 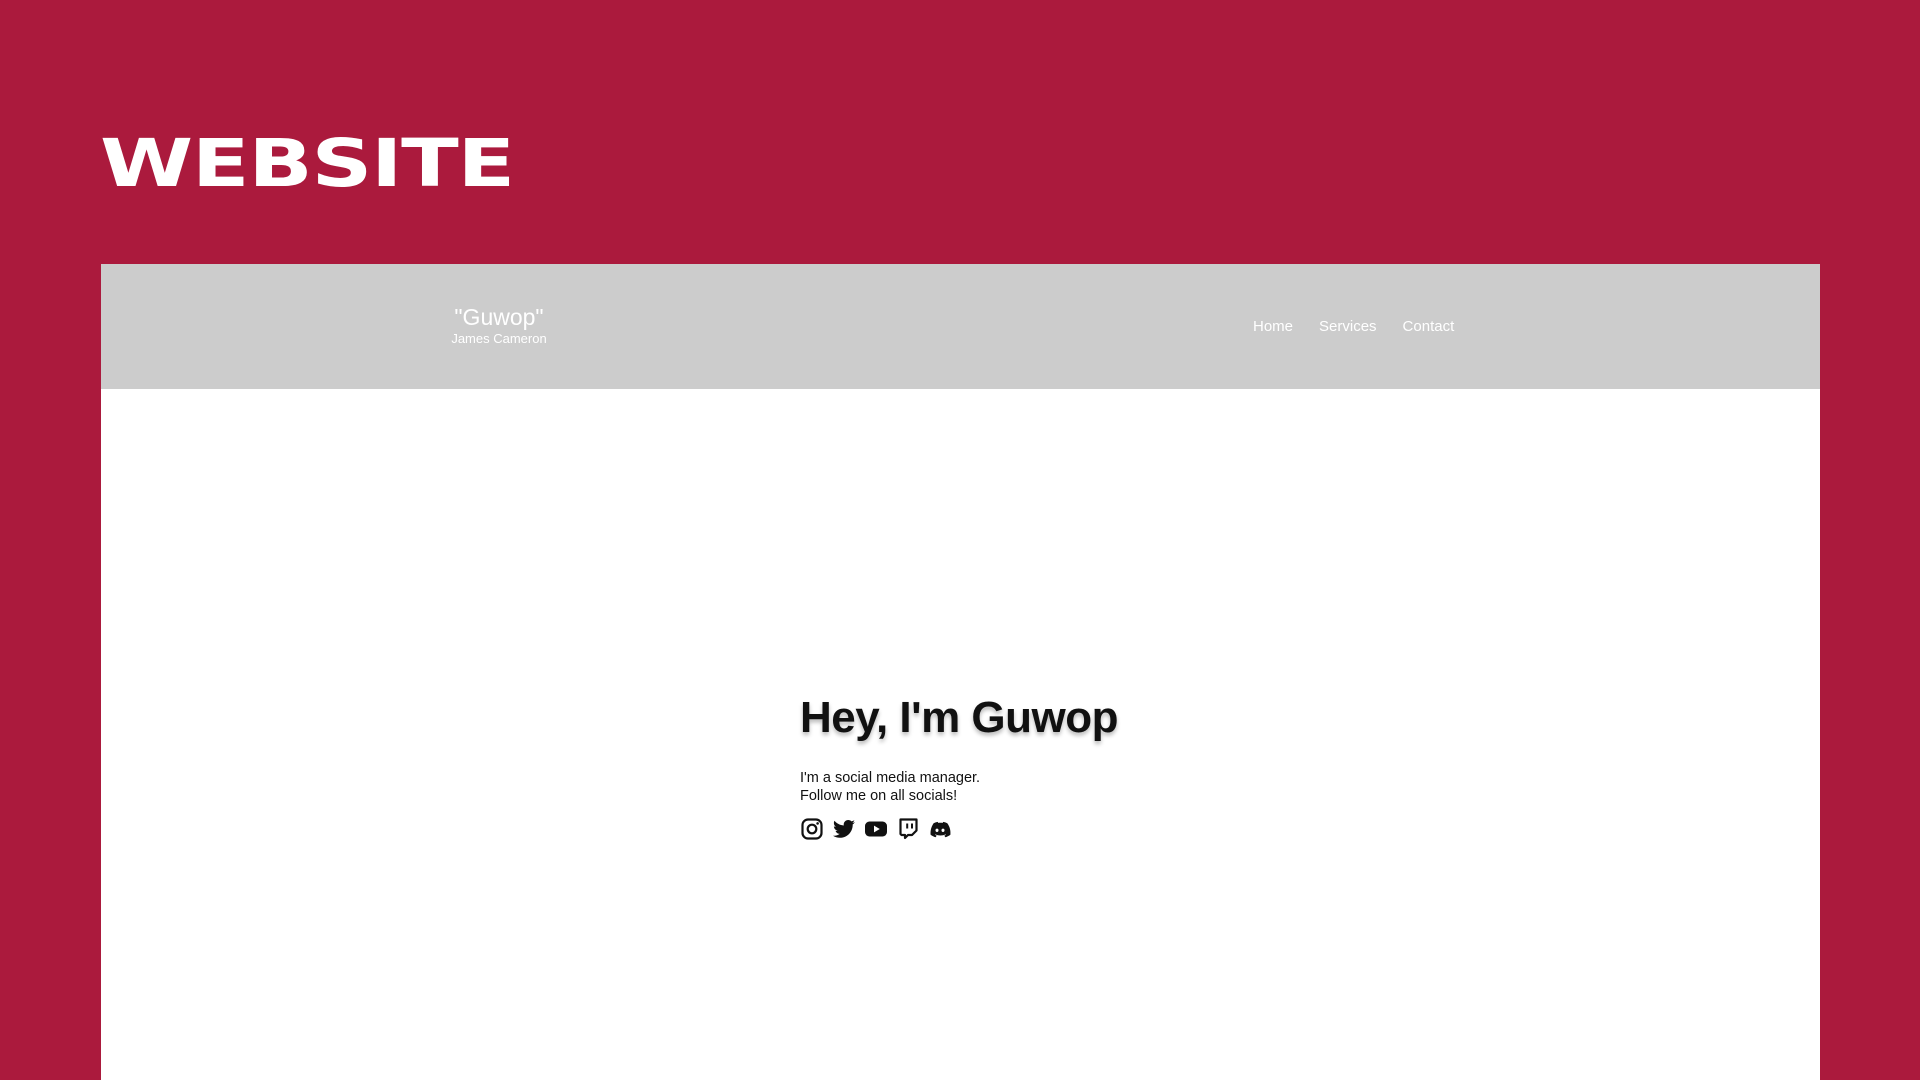 What do you see at coordinates (307, 163) in the screenshot?
I see `page-heading: WEBSITE` at bounding box center [307, 163].